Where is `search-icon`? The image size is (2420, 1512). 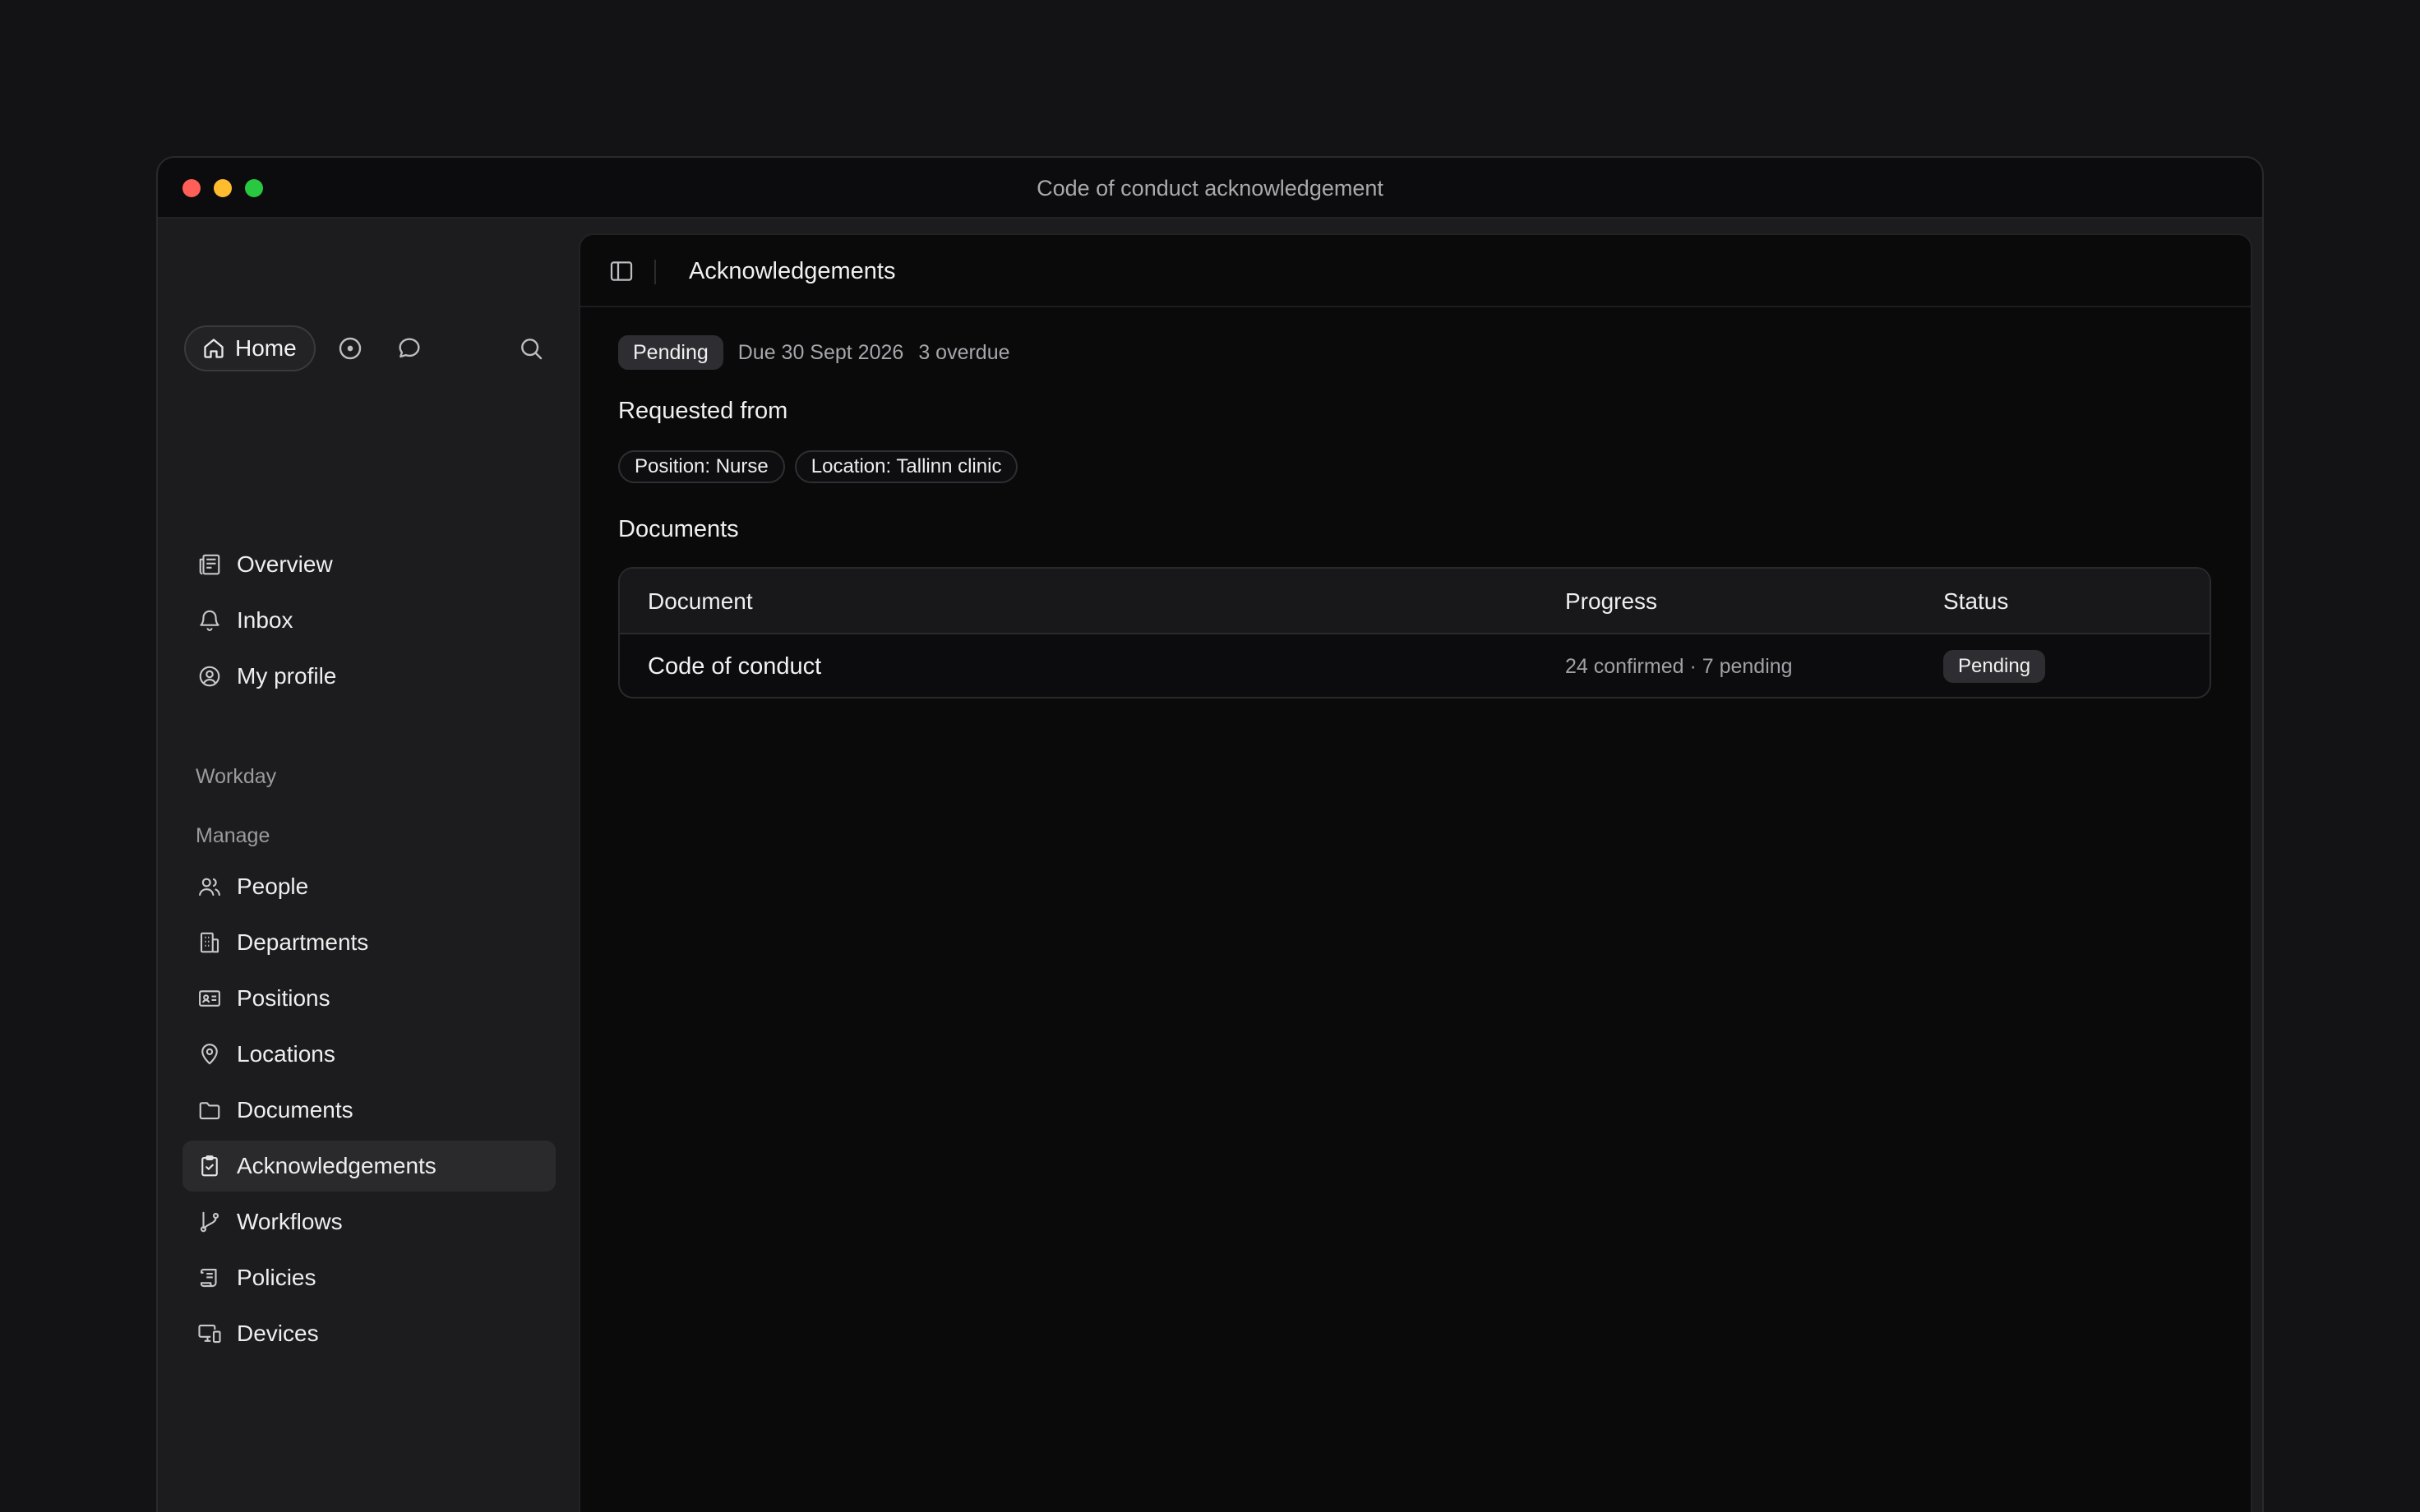 search-icon is located at coordinates (531, 348).